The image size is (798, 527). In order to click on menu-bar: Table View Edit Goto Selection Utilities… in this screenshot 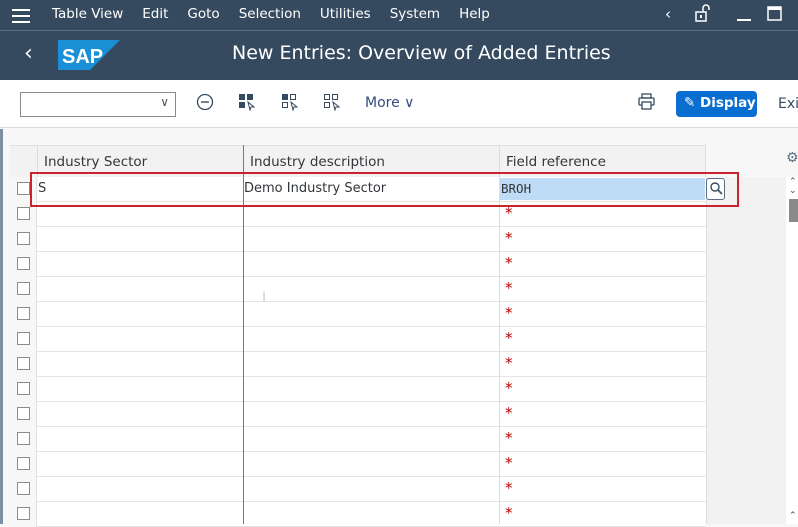, I will do `click(399, 15)`.